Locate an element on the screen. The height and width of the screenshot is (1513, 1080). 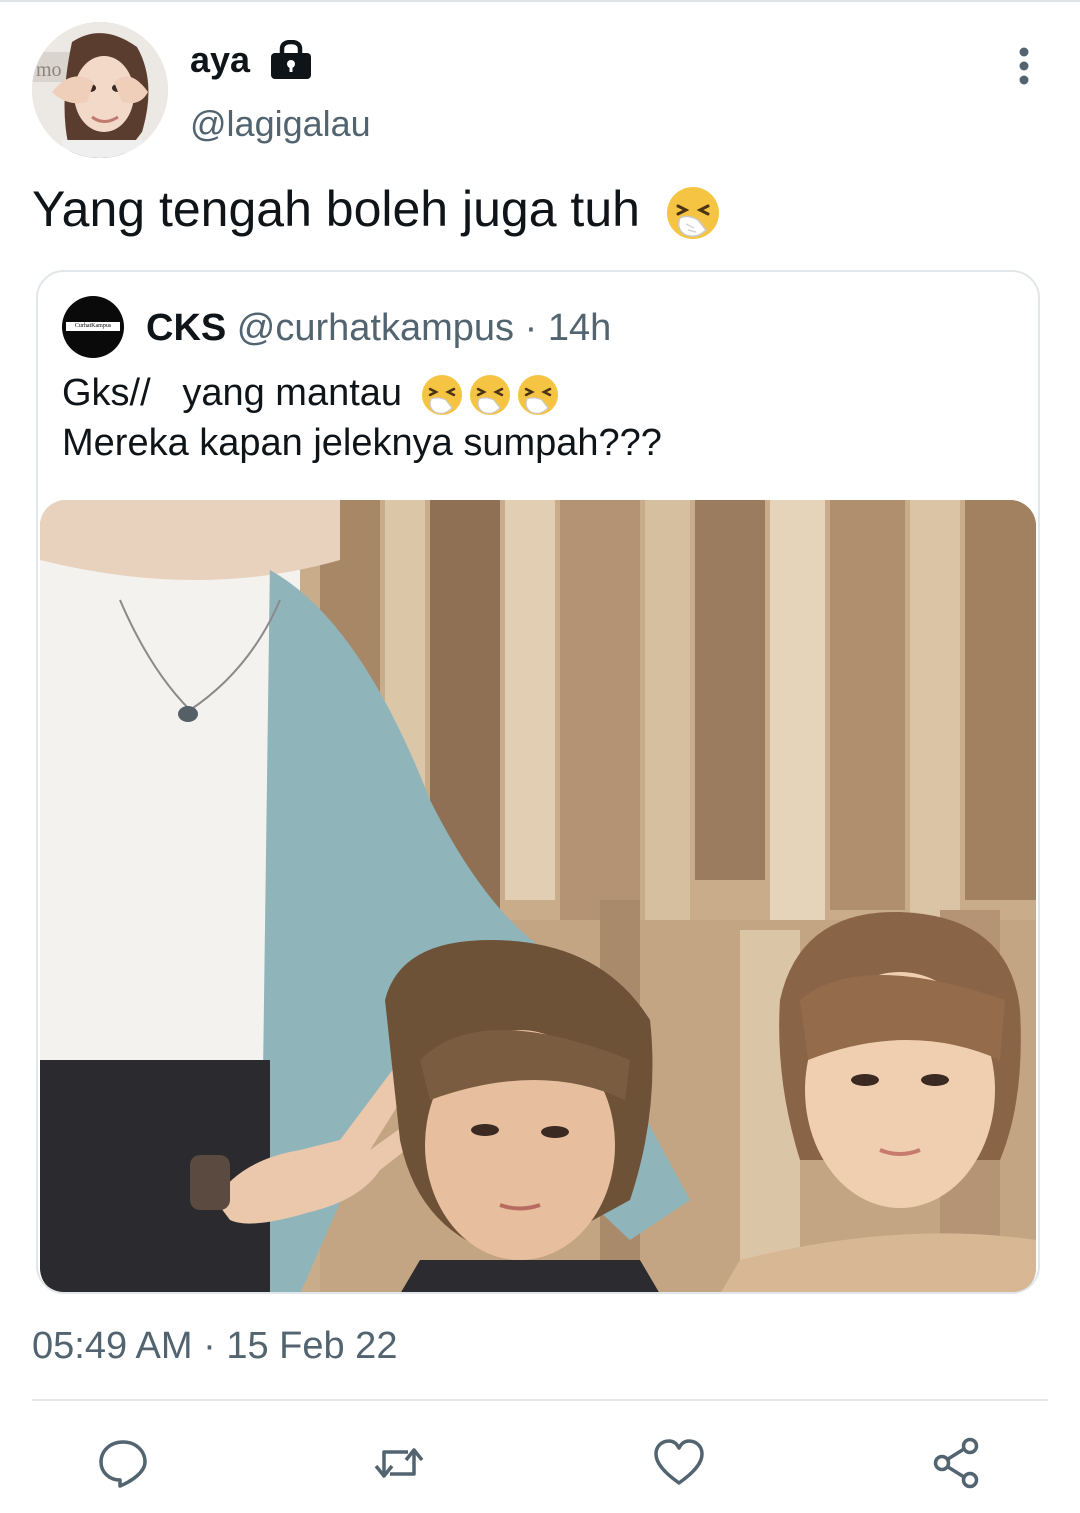
tweet-text-content: Yang tengah boleh juga tuh is located at coordinates (336, 209).